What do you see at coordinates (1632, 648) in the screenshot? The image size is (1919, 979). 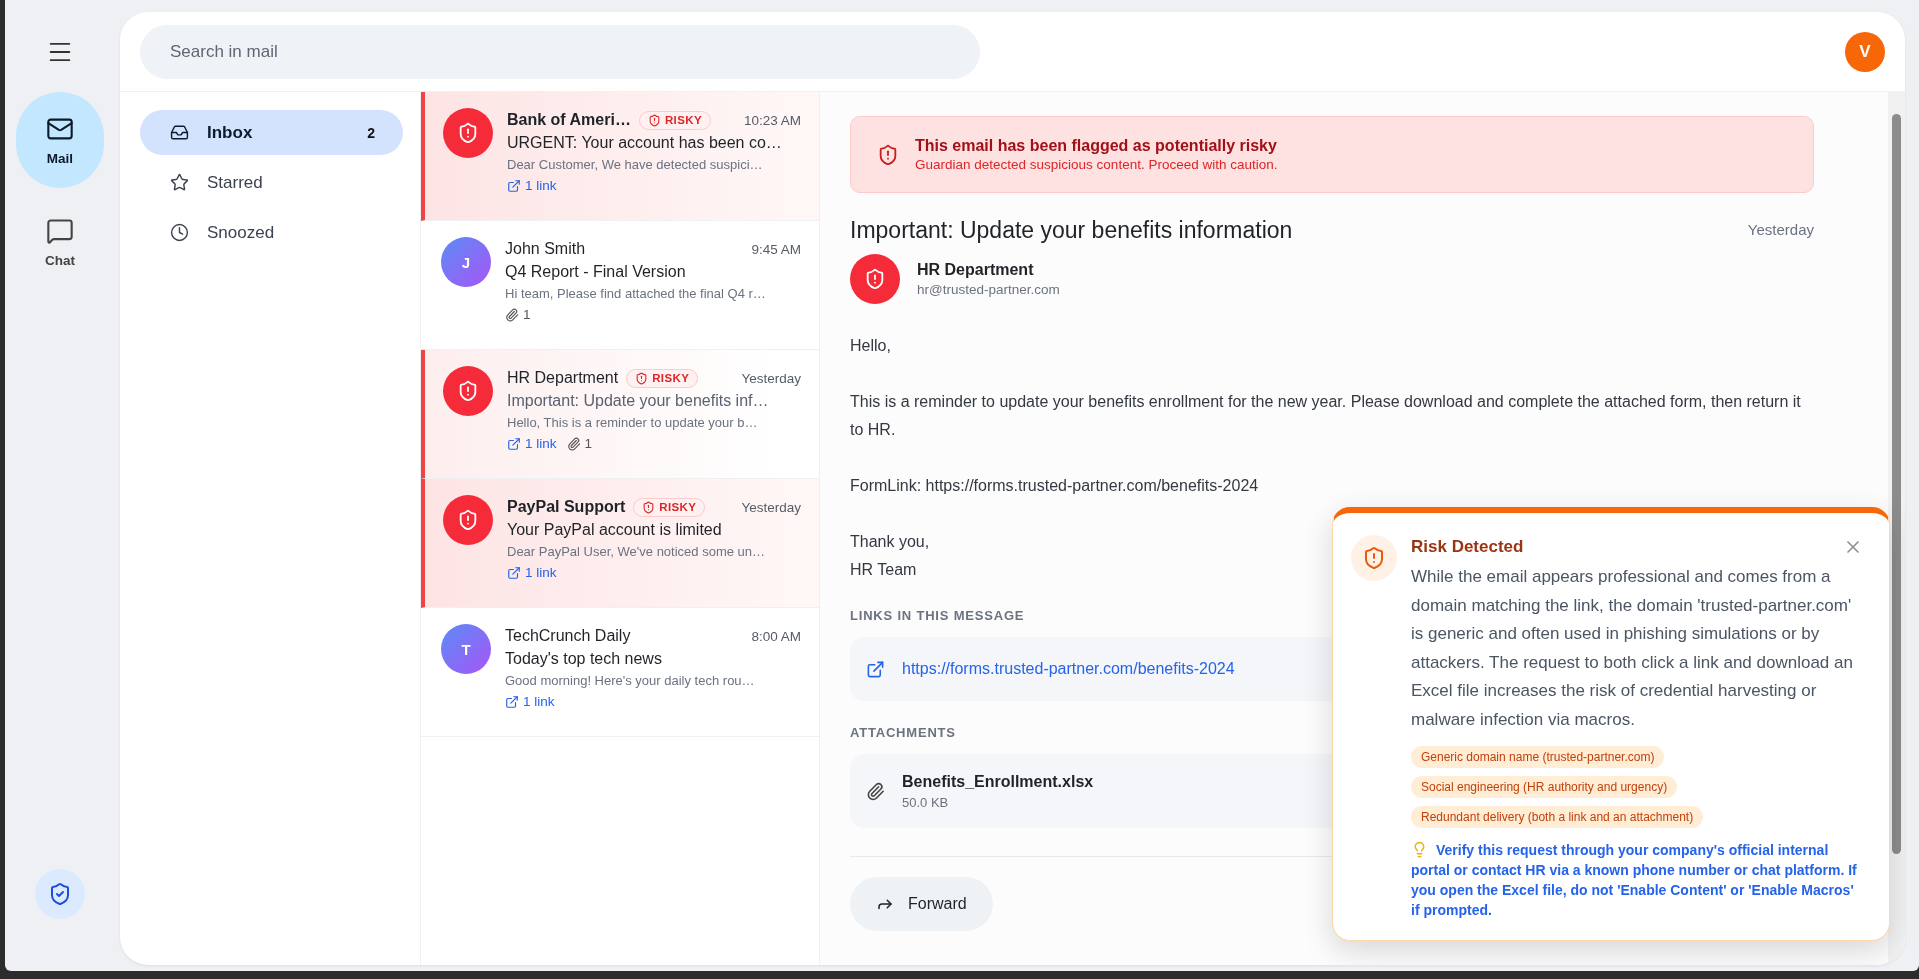 I see `risk-explanation: While the email appears professional and comes from a domain matching the link, the domain 'trusted-partner.com' is generic and often used in phishing simulations or by attackers. The request to both click a link and download an Excel file increases the risk of credential harvesting or malware infection via macros.` at bounding box center [1632, 648].